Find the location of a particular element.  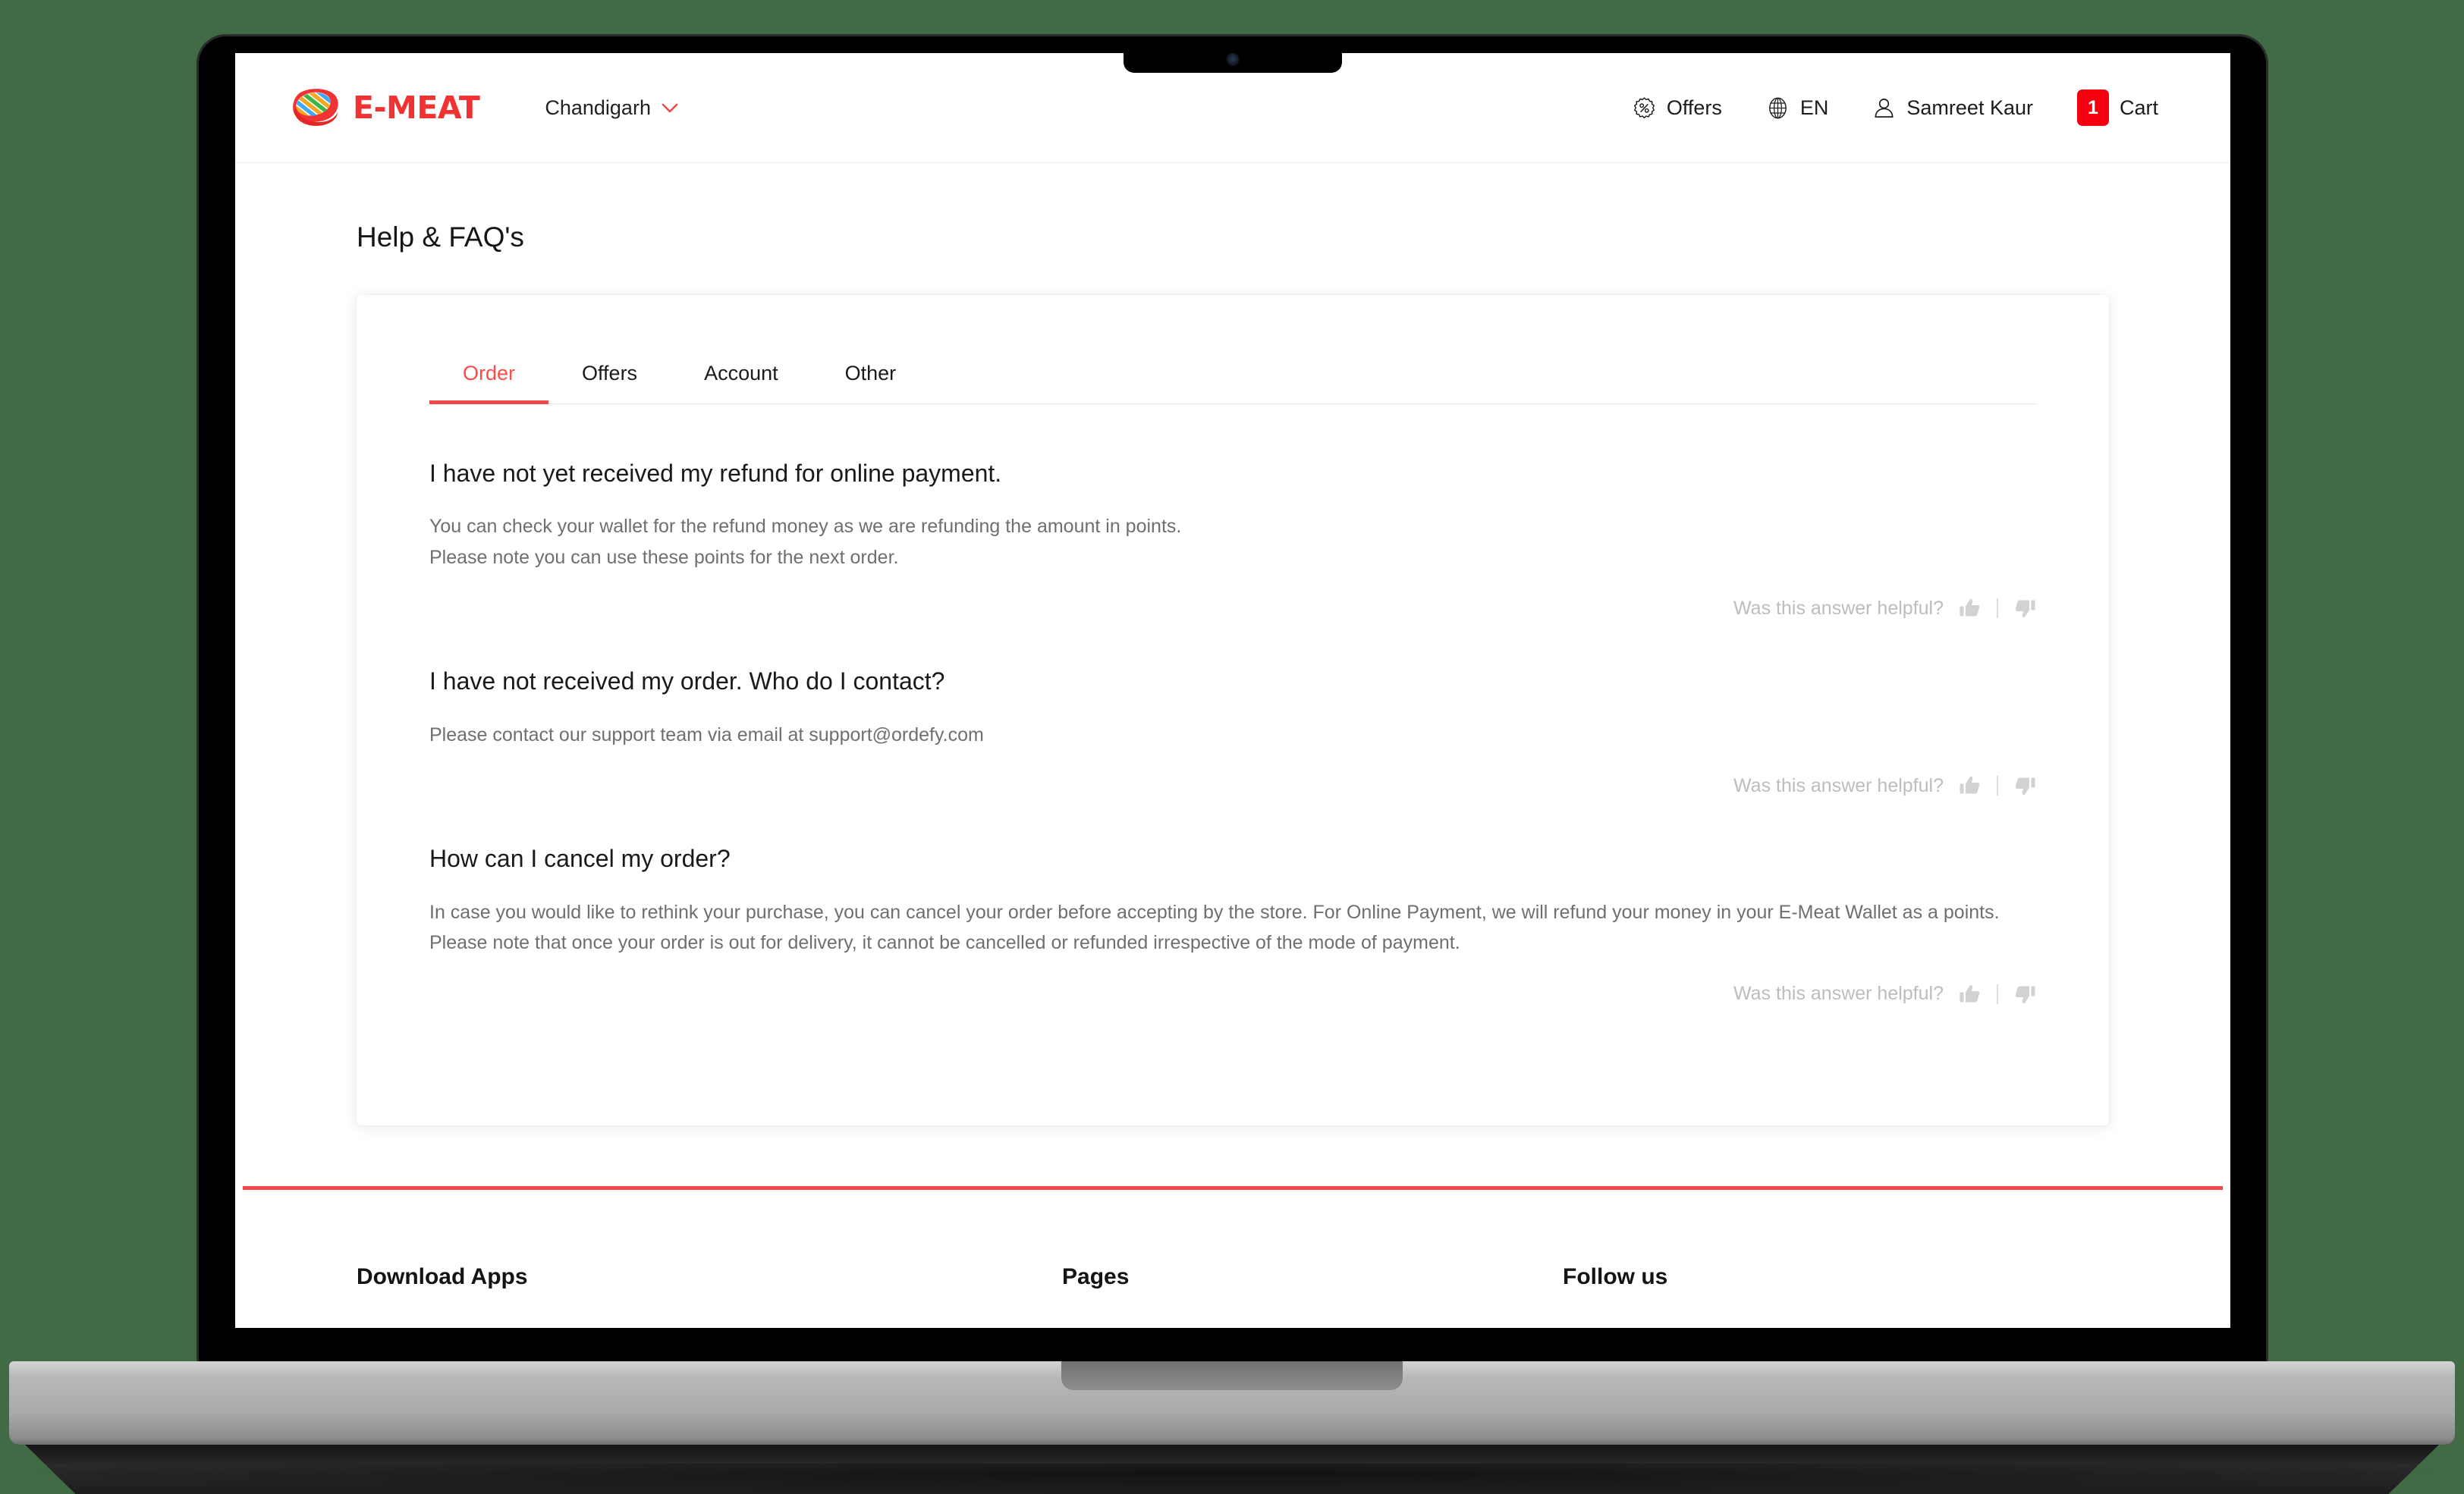

tab-offers: Offers is located at coordinates (609, 378).